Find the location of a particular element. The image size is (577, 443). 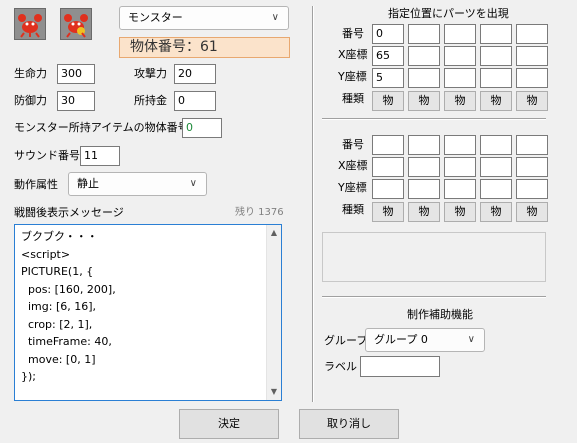

message-label: 戦闘後表示メッセージ is located at coordinates (69, 212).